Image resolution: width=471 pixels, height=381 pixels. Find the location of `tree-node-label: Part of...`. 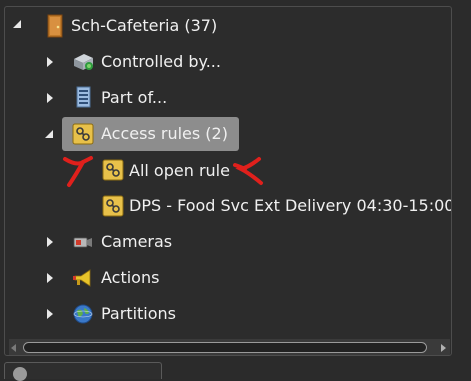

tree-node-label: Part of... is located at coordinates (134, 97).